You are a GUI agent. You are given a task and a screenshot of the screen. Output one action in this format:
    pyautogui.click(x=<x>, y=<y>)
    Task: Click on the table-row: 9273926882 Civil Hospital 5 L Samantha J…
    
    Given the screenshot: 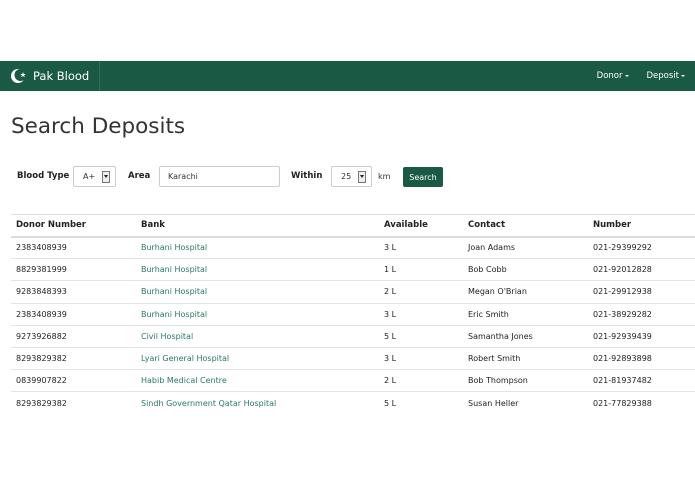 What is the action you would take?
    pyautogui.click(x=353, y=336)
    